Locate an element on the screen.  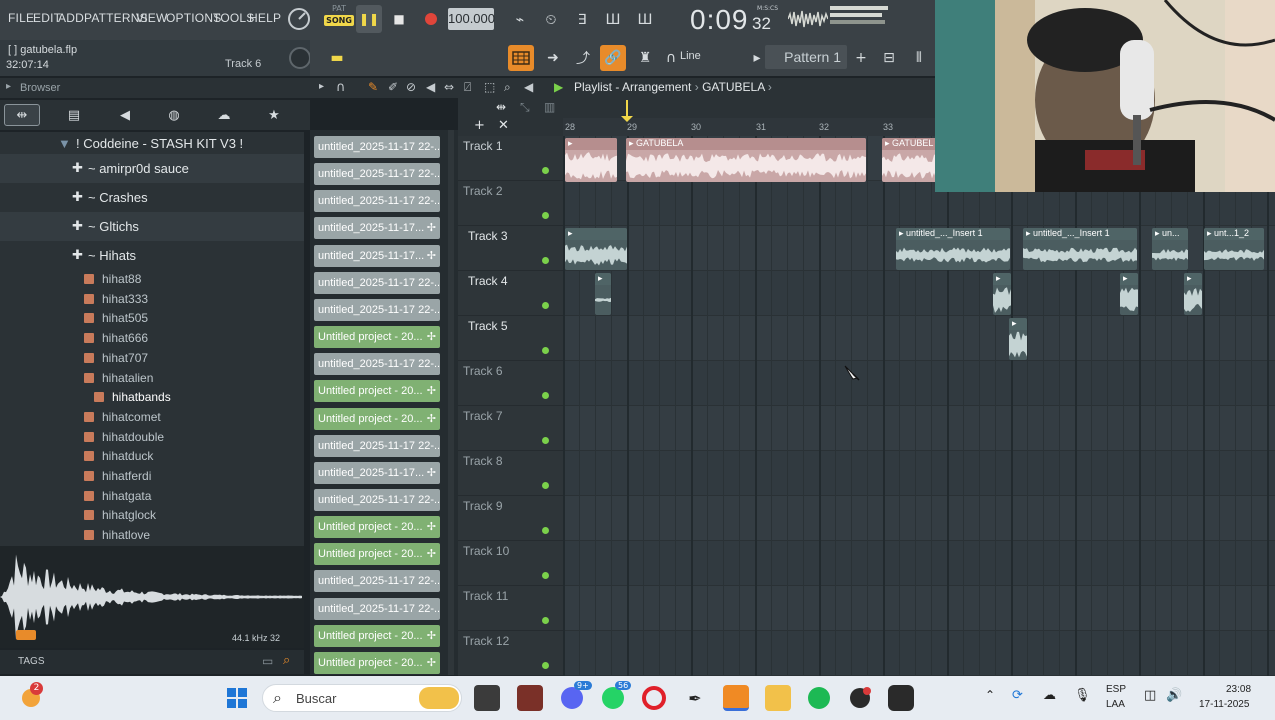
browser-file-item: hihatalien is located at coordinates (118, 381).